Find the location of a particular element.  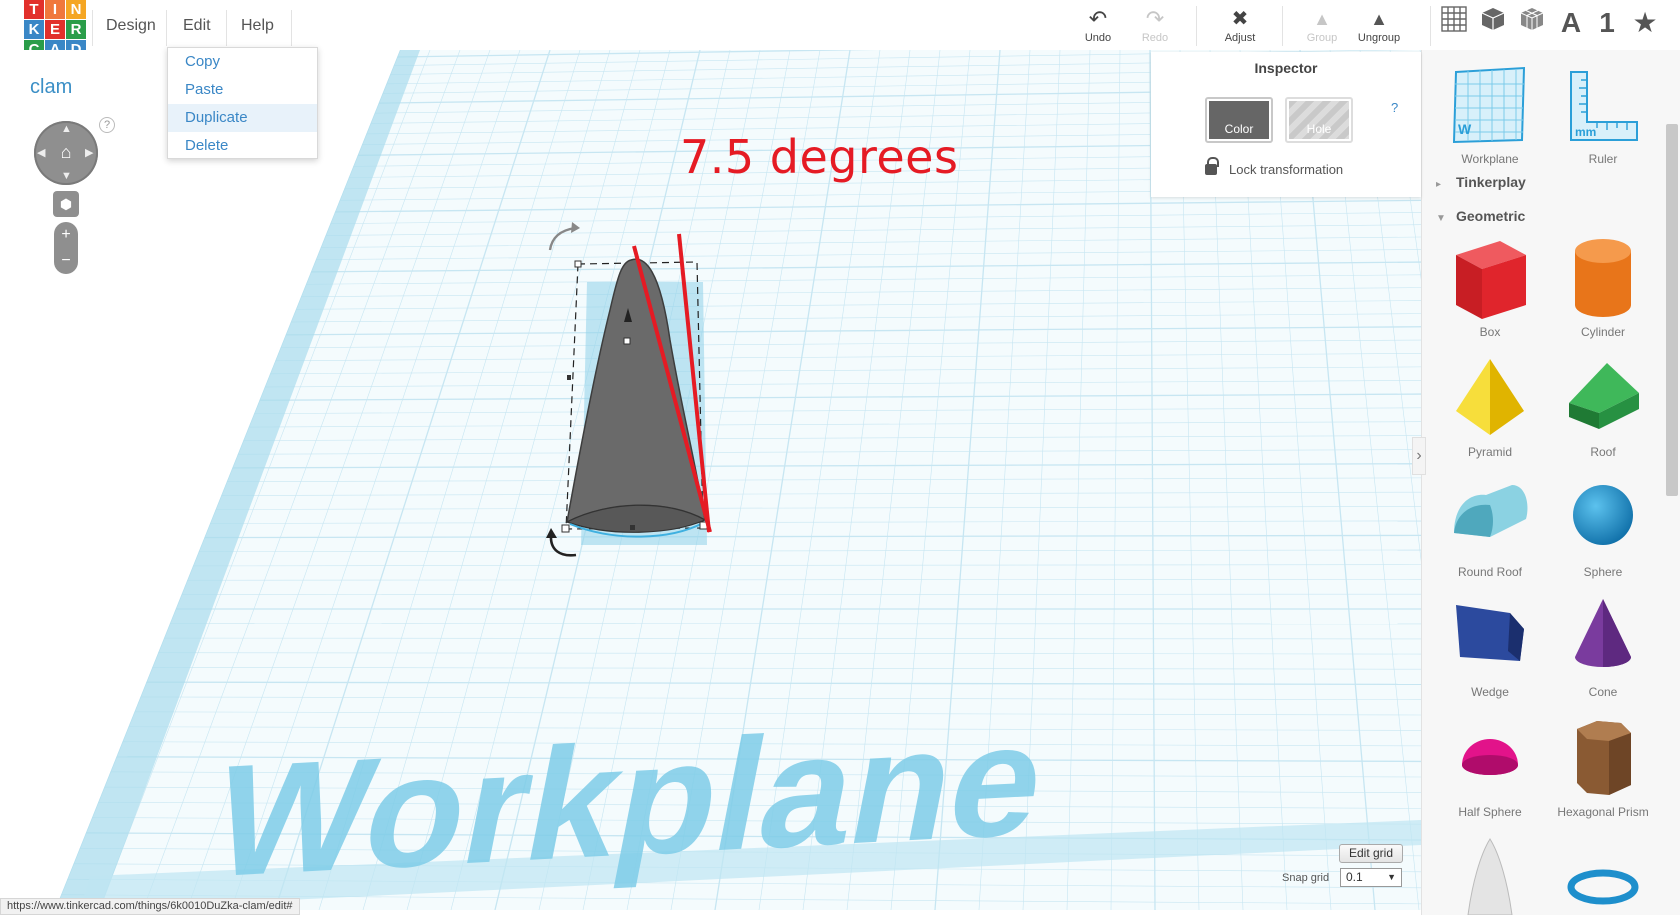

logo-letter: R is located at coordinates (76, 29).